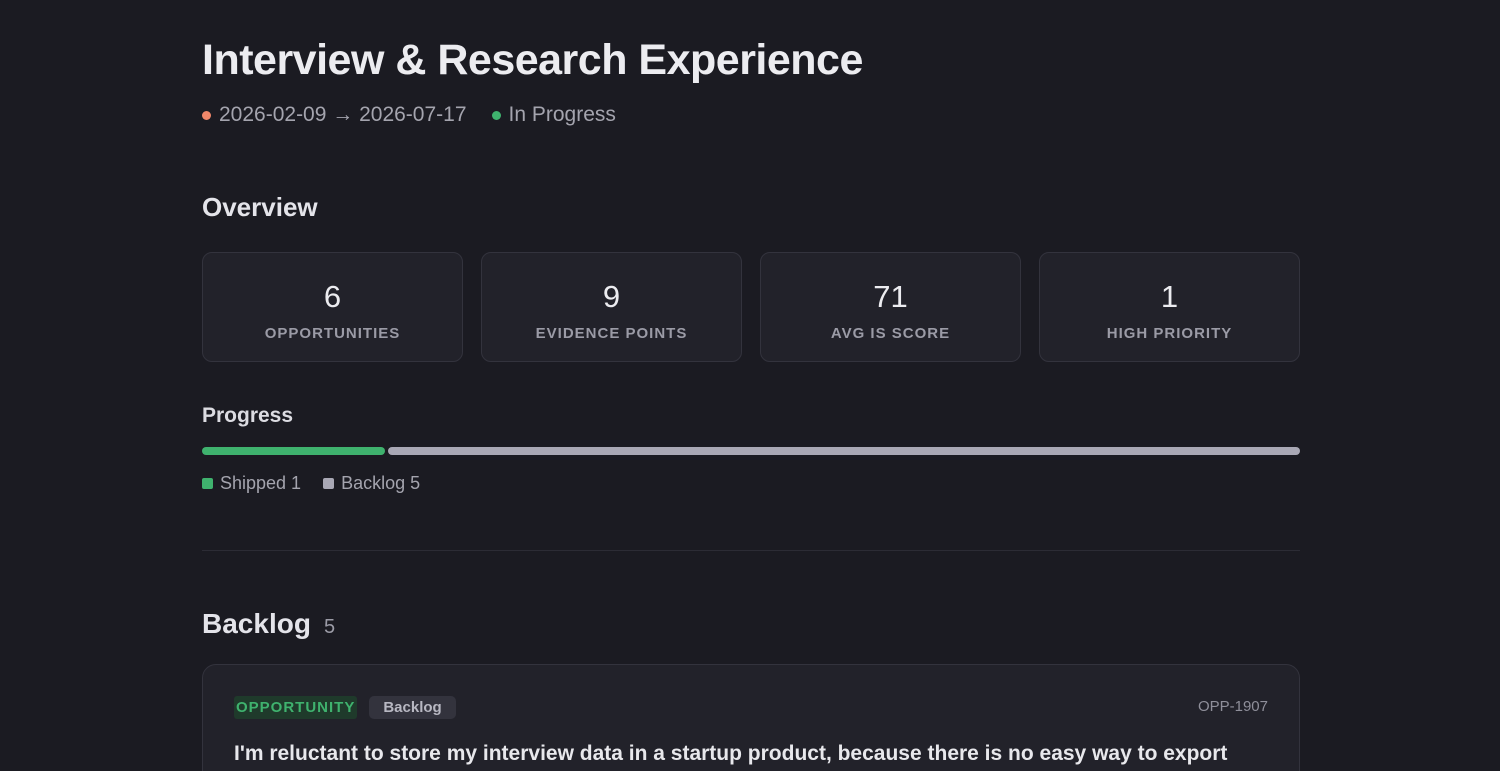 This screenshot has width=1500, height=771. Describe the element at coordinates (329, 483) in the screenshot. I see `backlog-swatch-icon` at that location.